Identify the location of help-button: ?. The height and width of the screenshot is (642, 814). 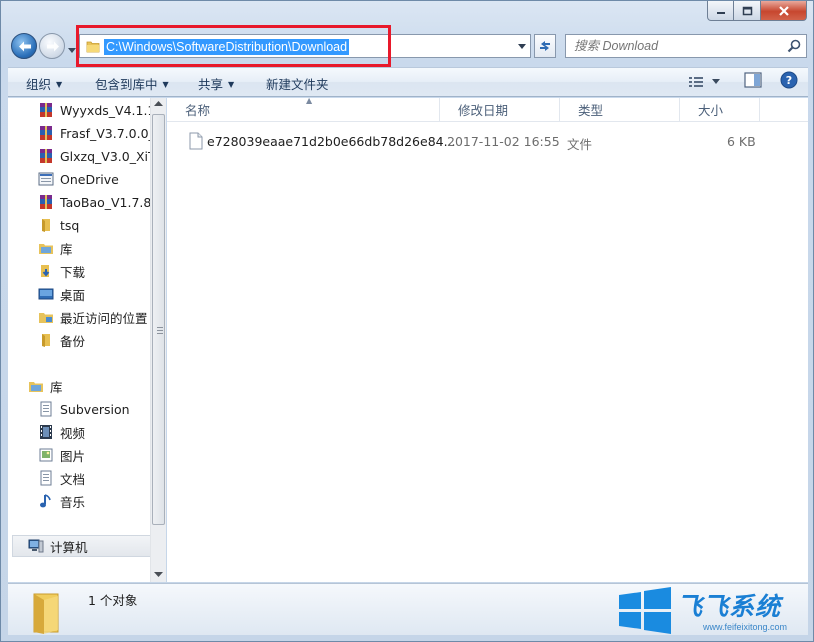
(789, 81).